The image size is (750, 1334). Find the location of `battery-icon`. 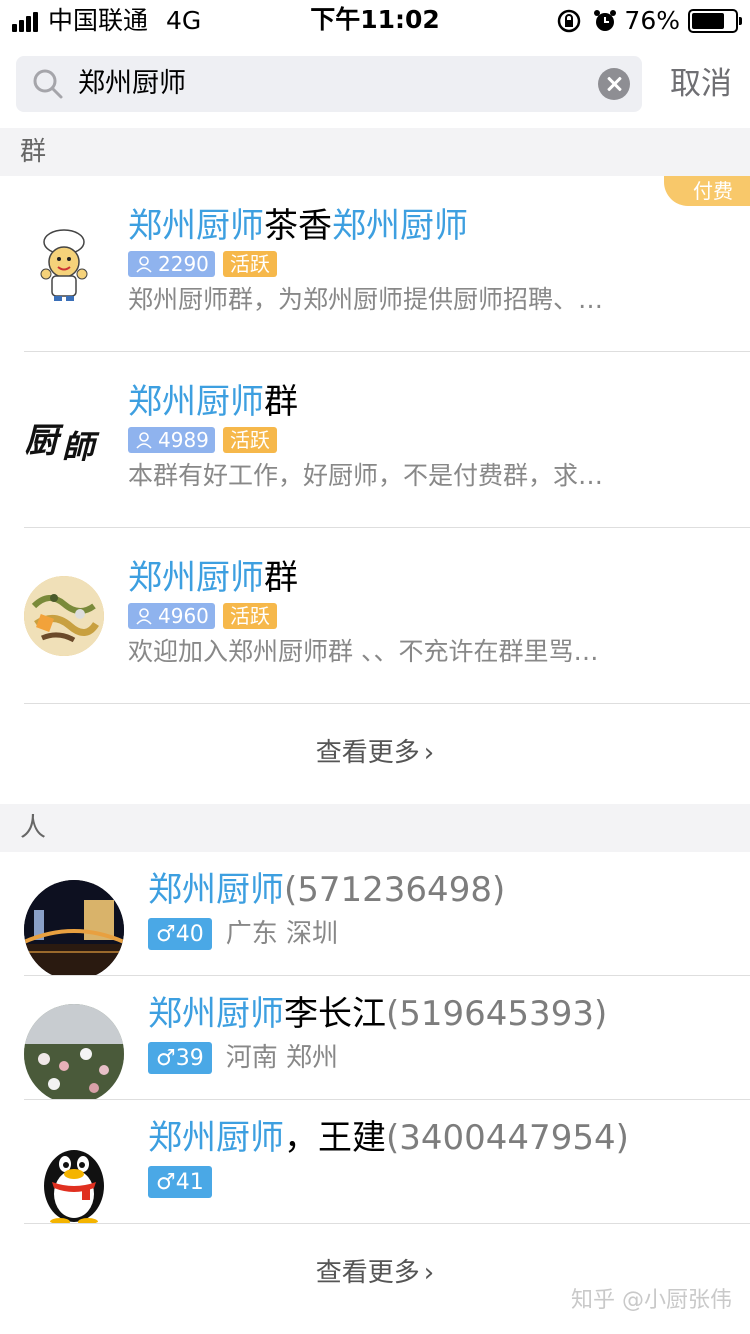

battery-icon is located at coordinates (715, 21).